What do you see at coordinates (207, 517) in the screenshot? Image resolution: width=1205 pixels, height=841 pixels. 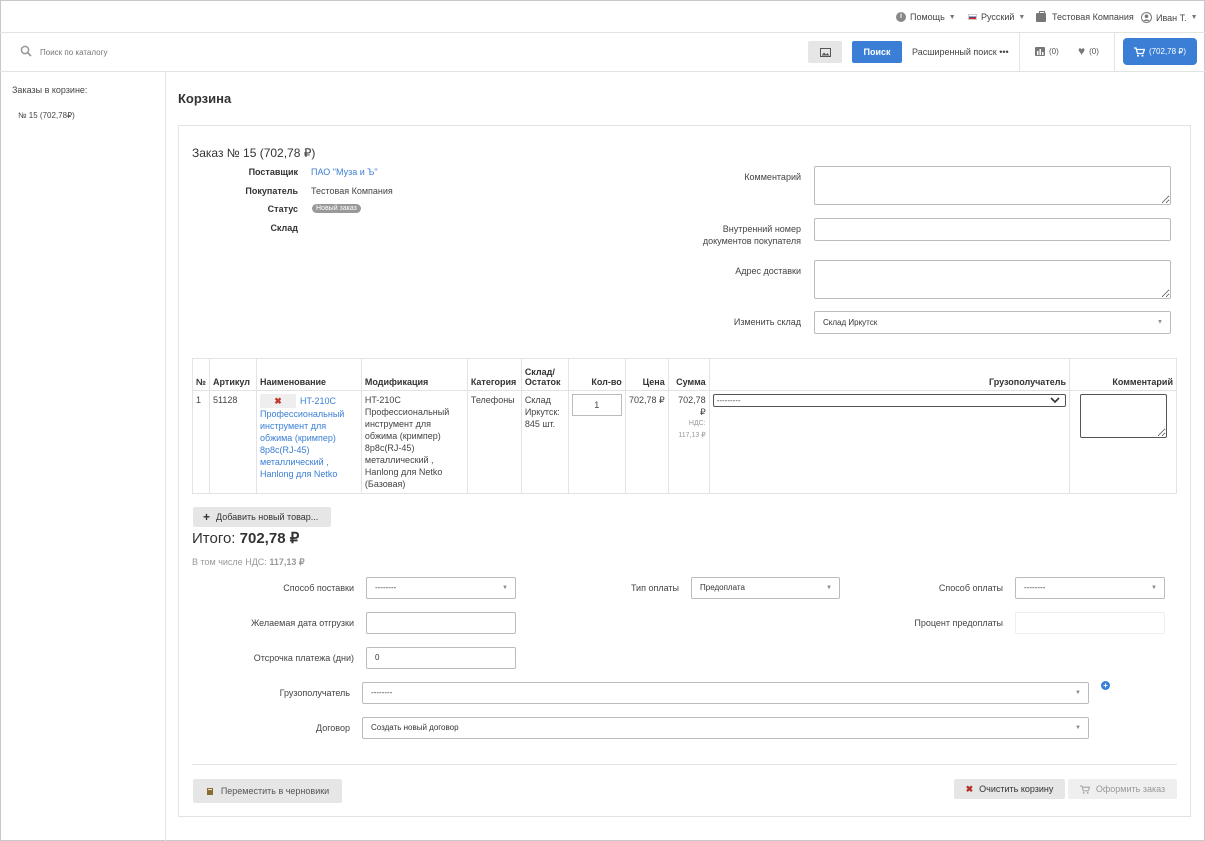 I see `plus-icon: +` at bounding box center [207, 517].